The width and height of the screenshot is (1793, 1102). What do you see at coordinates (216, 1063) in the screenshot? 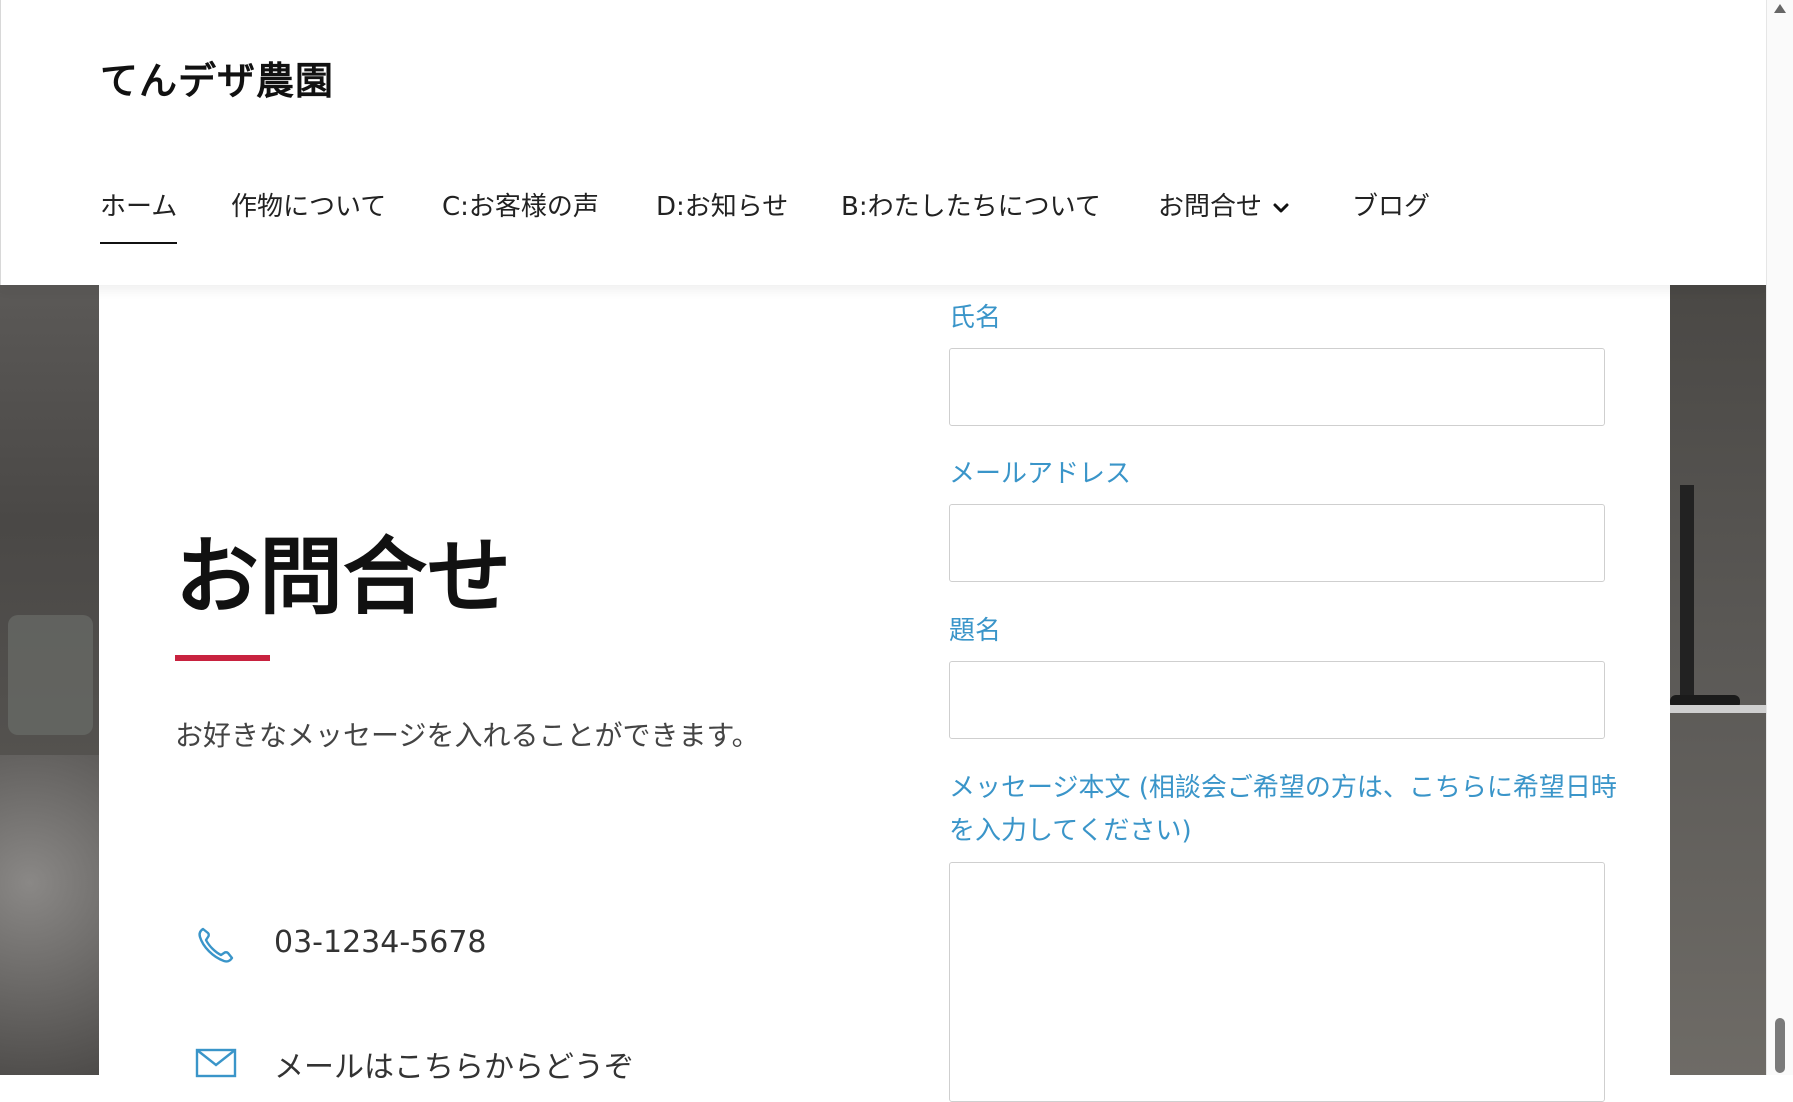
I see `mail-icon` at bounding box center [216, 1063].